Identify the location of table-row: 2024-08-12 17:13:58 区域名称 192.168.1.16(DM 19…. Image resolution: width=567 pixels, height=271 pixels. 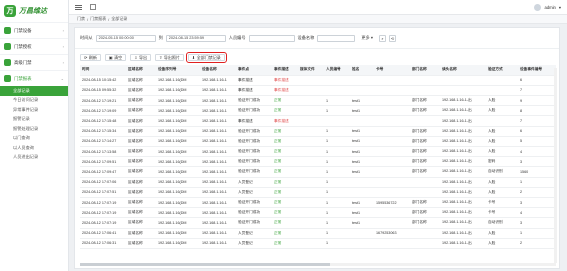
(318, 152).